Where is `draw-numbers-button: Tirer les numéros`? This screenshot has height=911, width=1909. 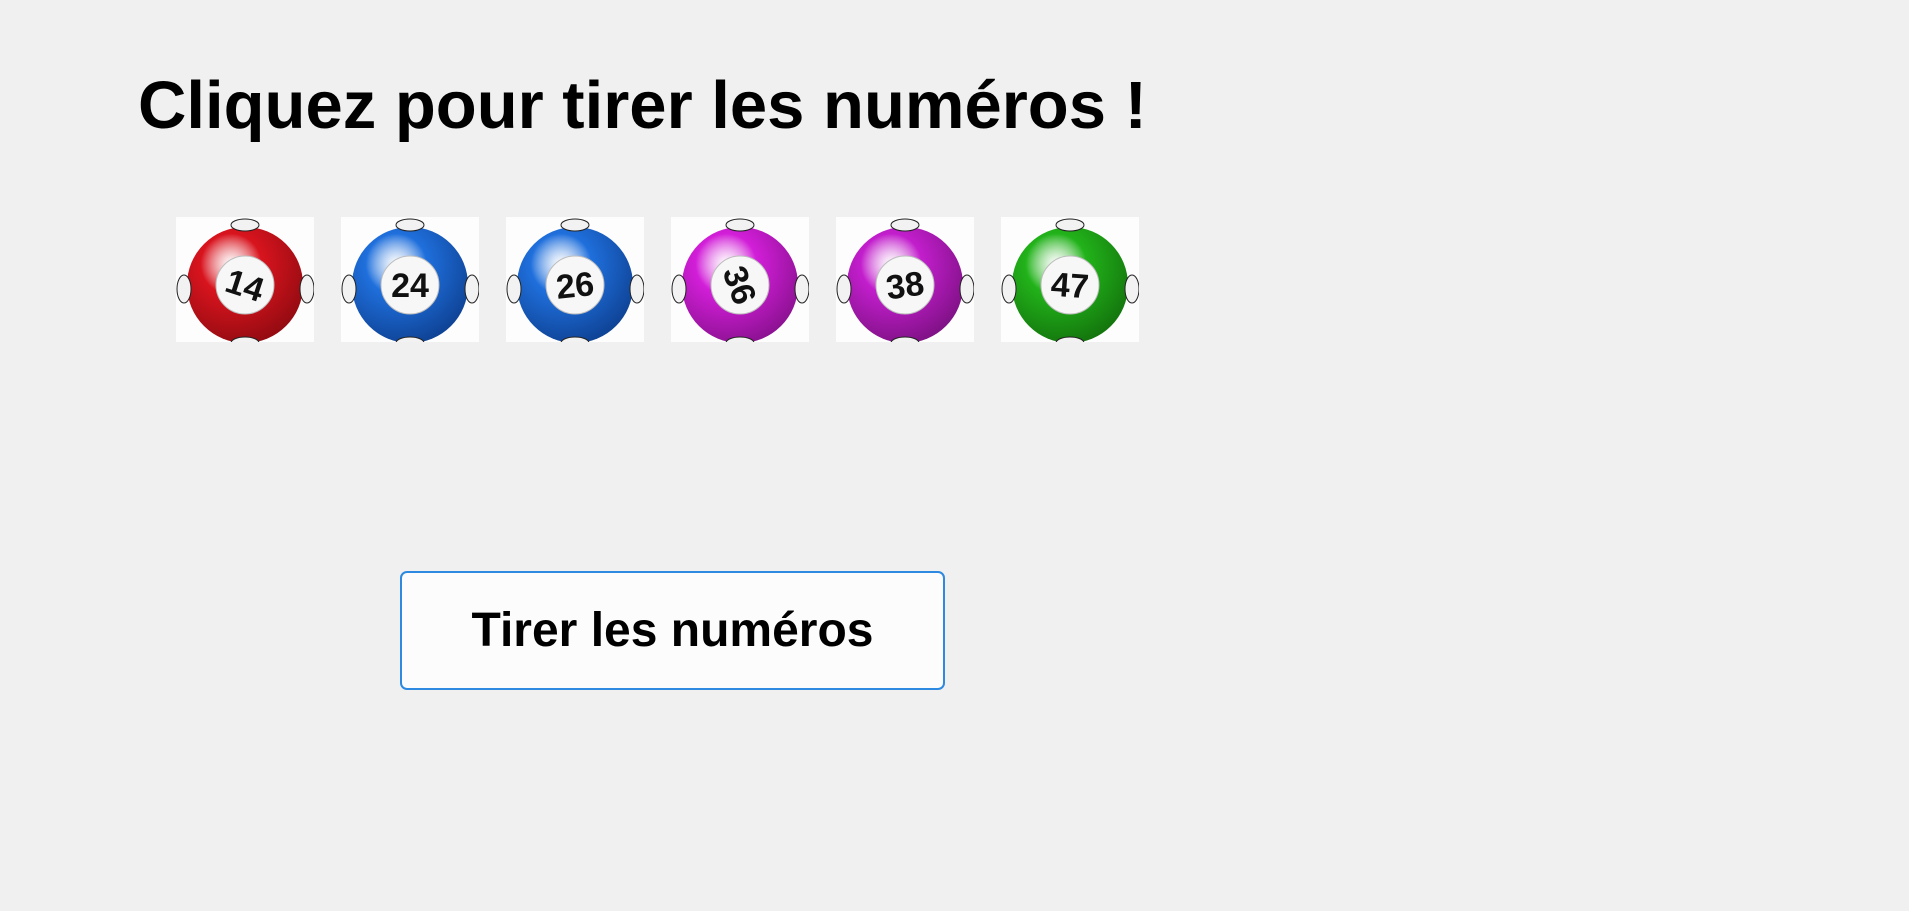 draw-numbers-button: Tirer les numéros is located at coordinates (672, 630).